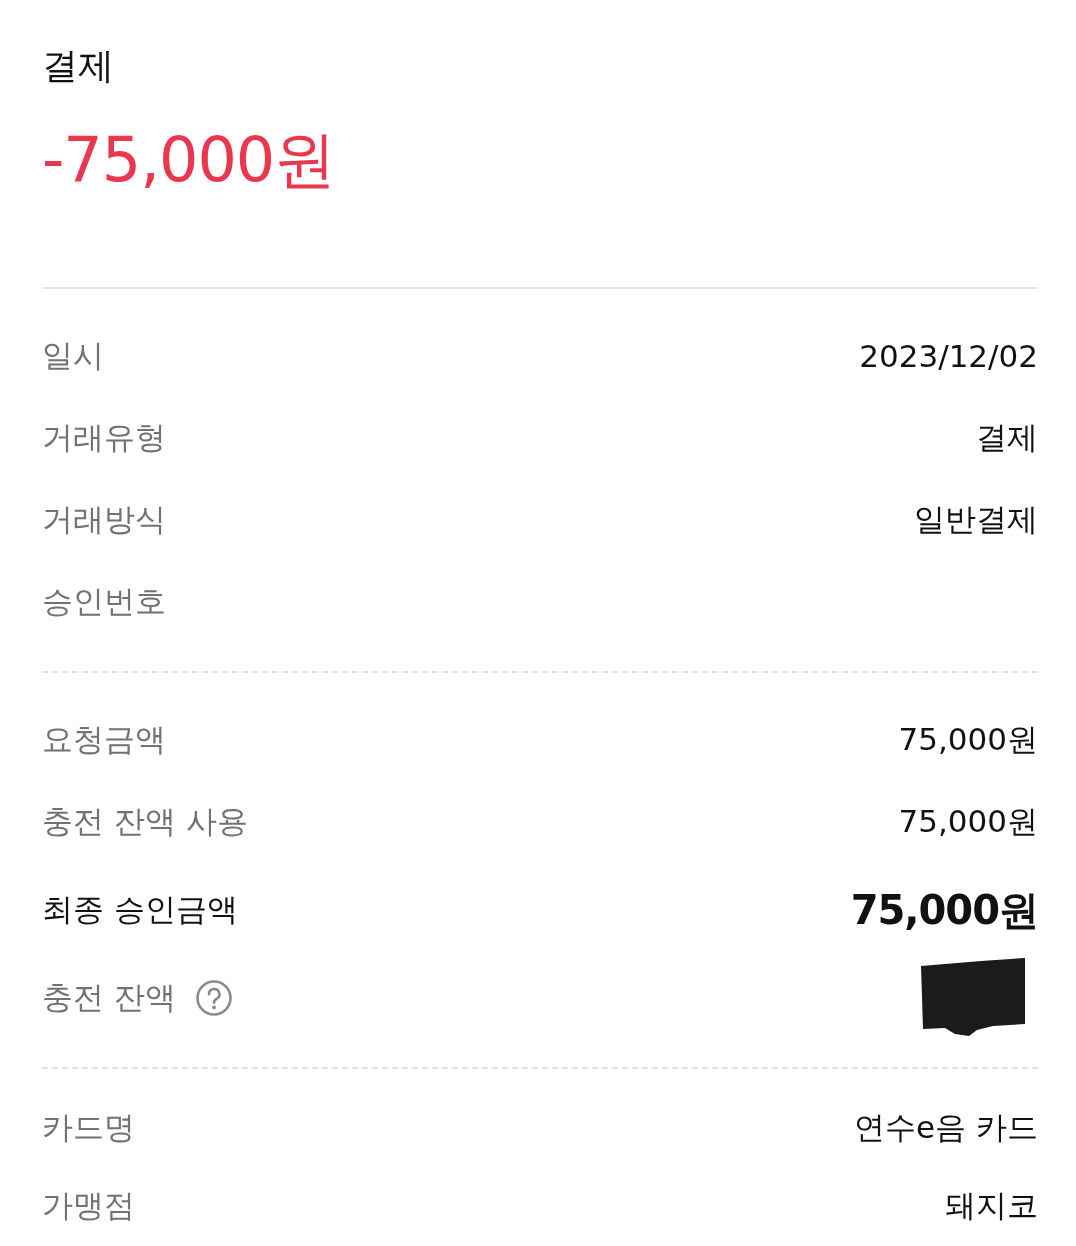 Image resolution: width=1076 pixels, height=1246 pixels. What do you see at coordinates (145, 821) in the screenshot?
I see `row-label: 충전 잔액 사용` at bounding box center [145, 821].